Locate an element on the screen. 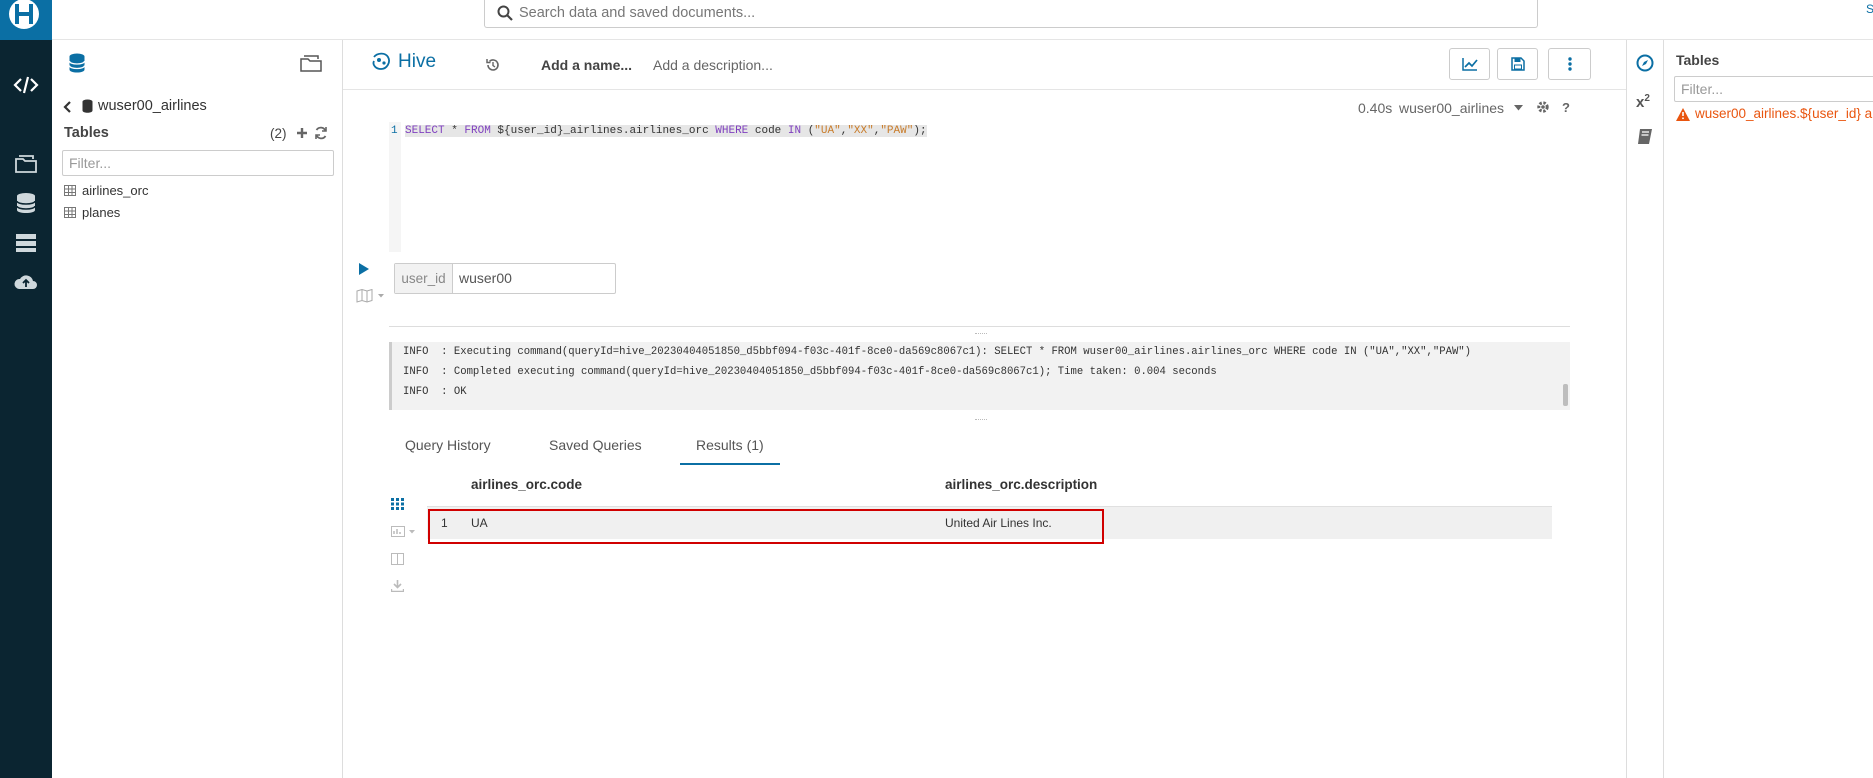 The height and width of the screenshot is (778, 1873). book-icon is located at coordinates (1645, 136).